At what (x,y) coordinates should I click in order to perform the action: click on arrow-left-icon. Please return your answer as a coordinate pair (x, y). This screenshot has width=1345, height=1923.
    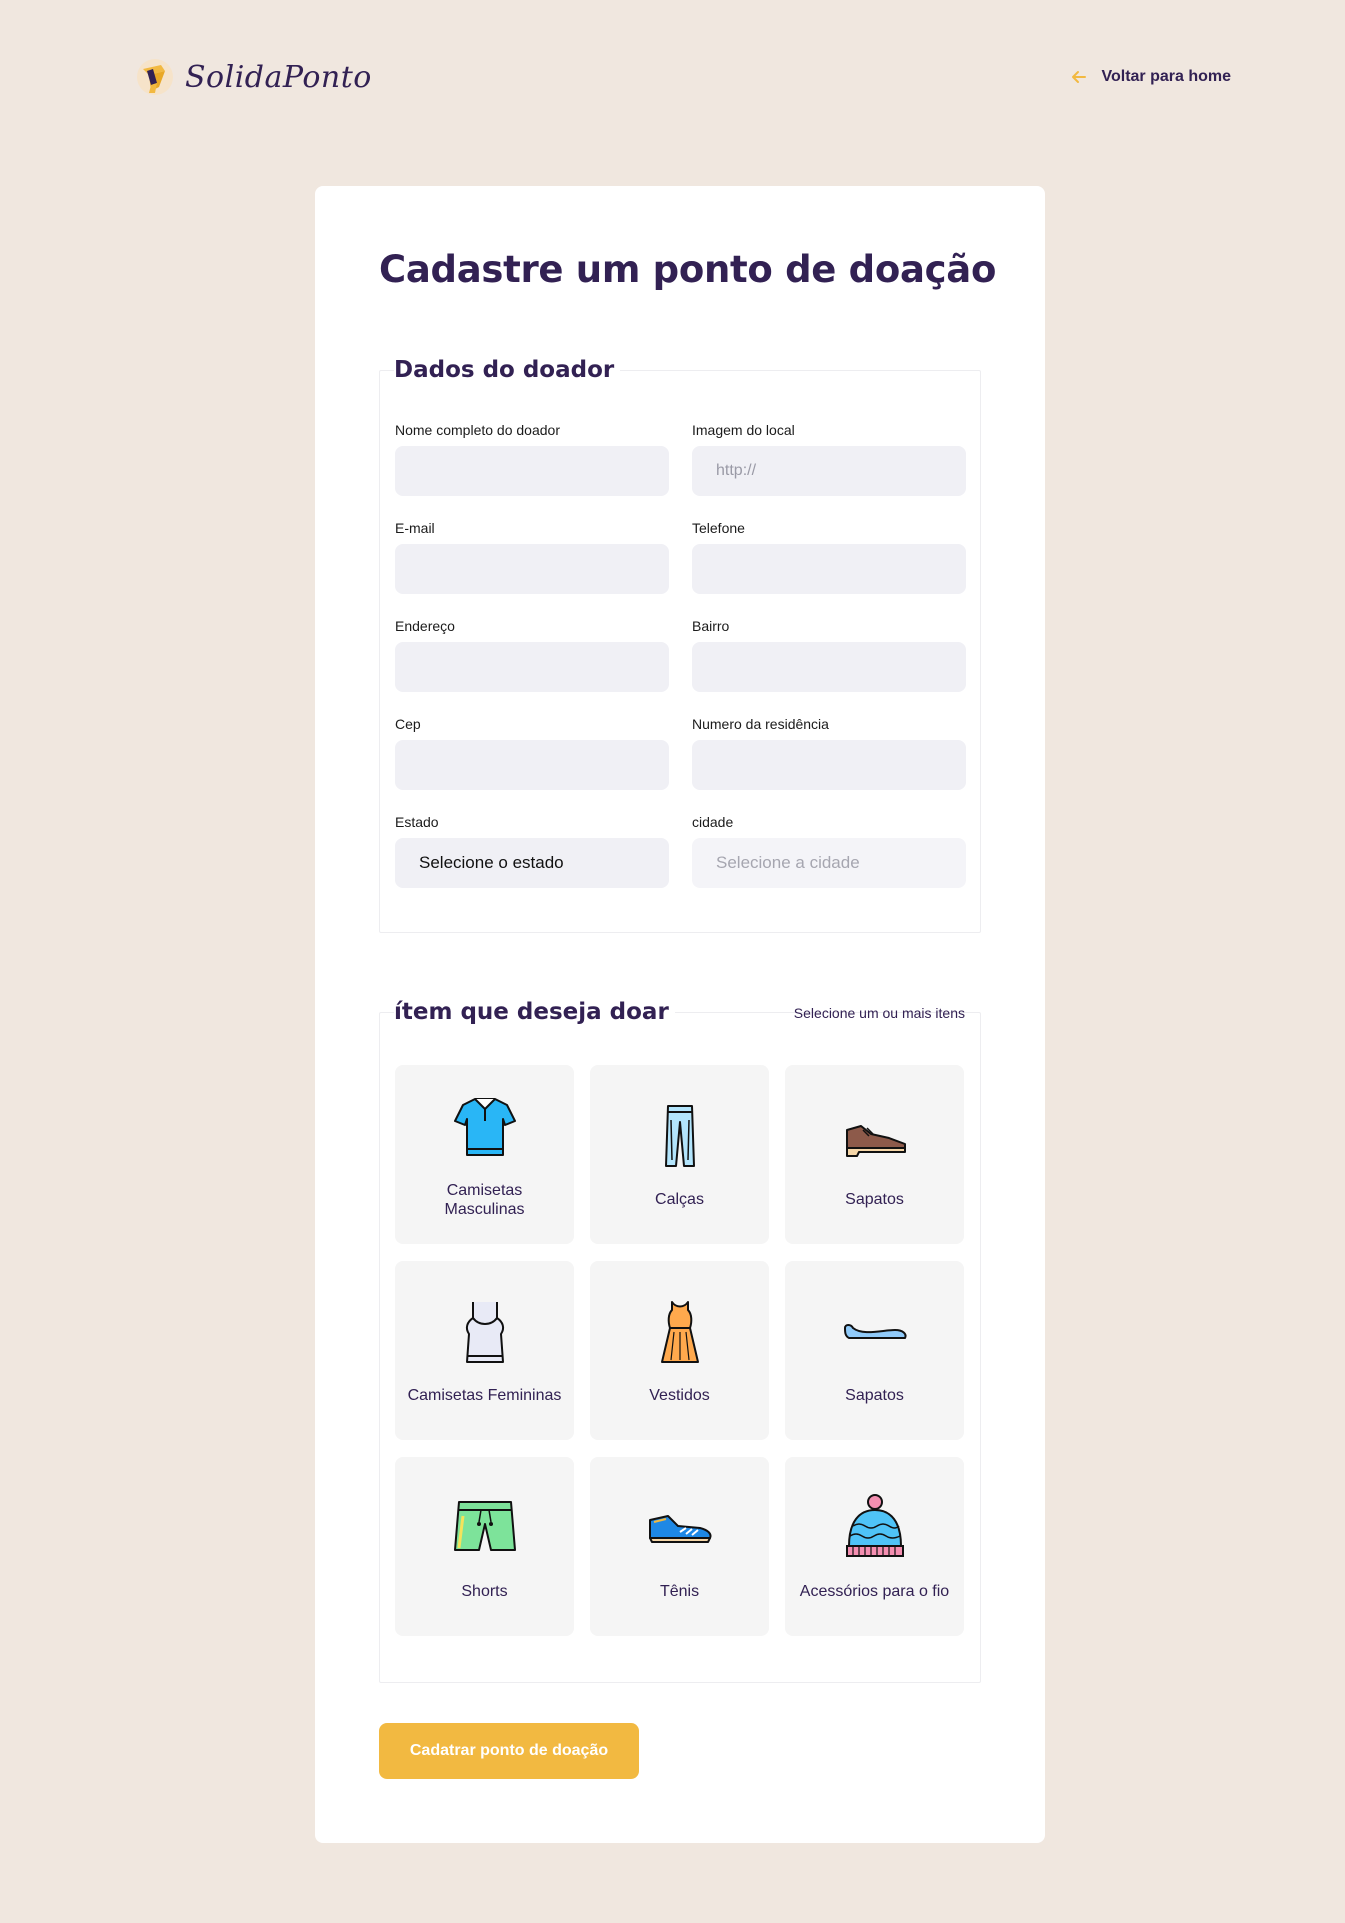
    Looking at the image, I should click on (1079, 77).